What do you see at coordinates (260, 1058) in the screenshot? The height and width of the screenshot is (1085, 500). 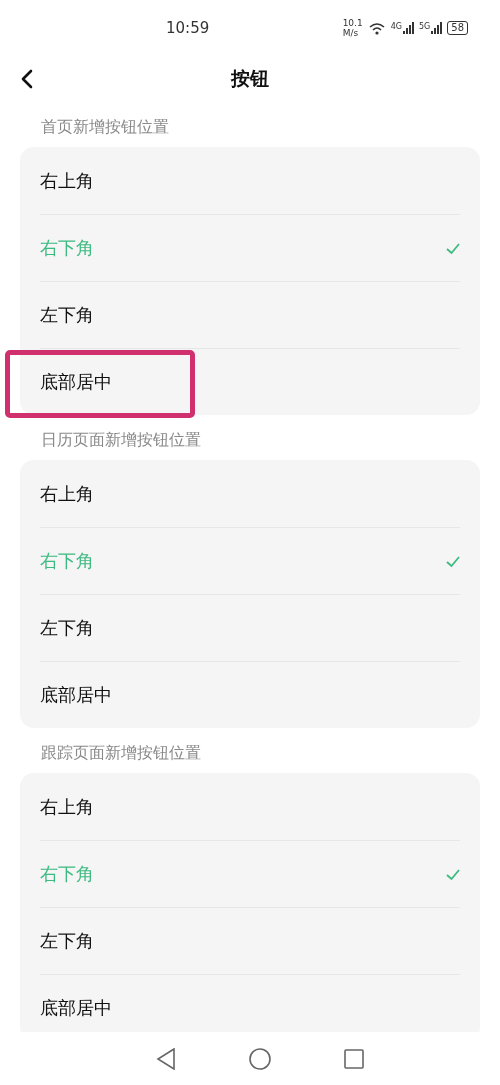 I see `home-icon` at bounding box center [260, 1058].